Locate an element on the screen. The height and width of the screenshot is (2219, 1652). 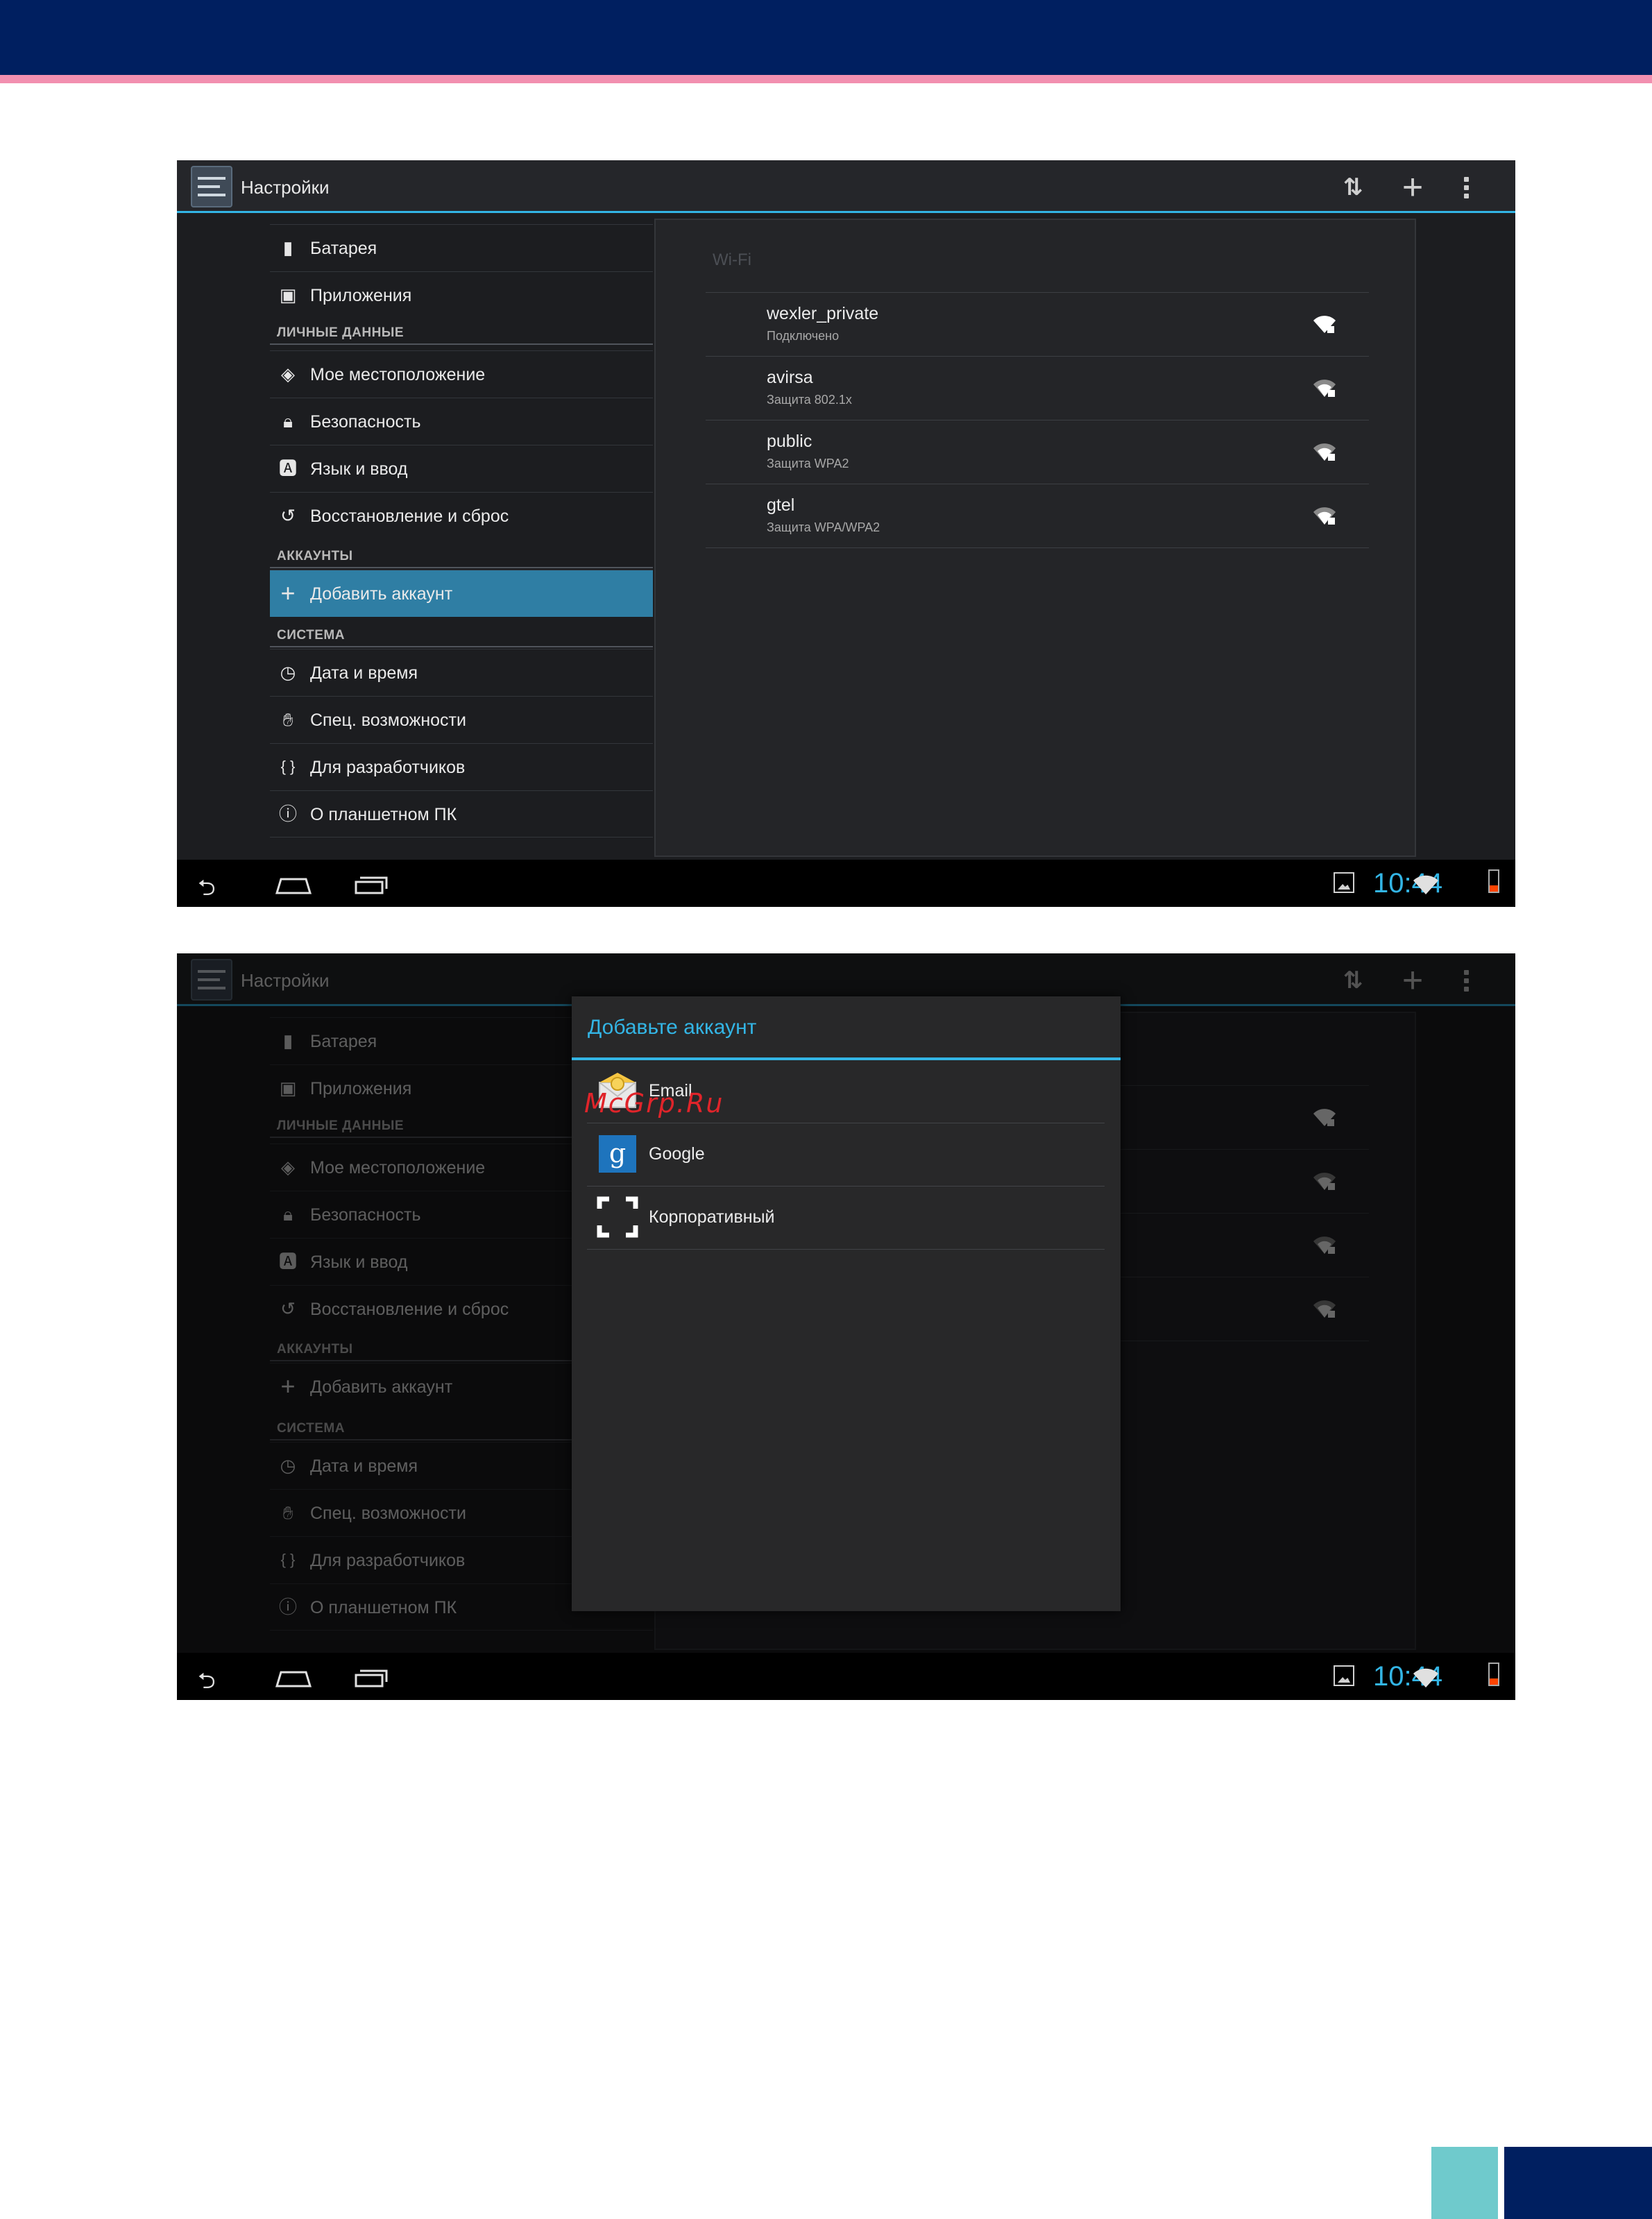
sidebar-item-accessibility: ✋︎ Спец. возможности is located at coordinates (461, 719).